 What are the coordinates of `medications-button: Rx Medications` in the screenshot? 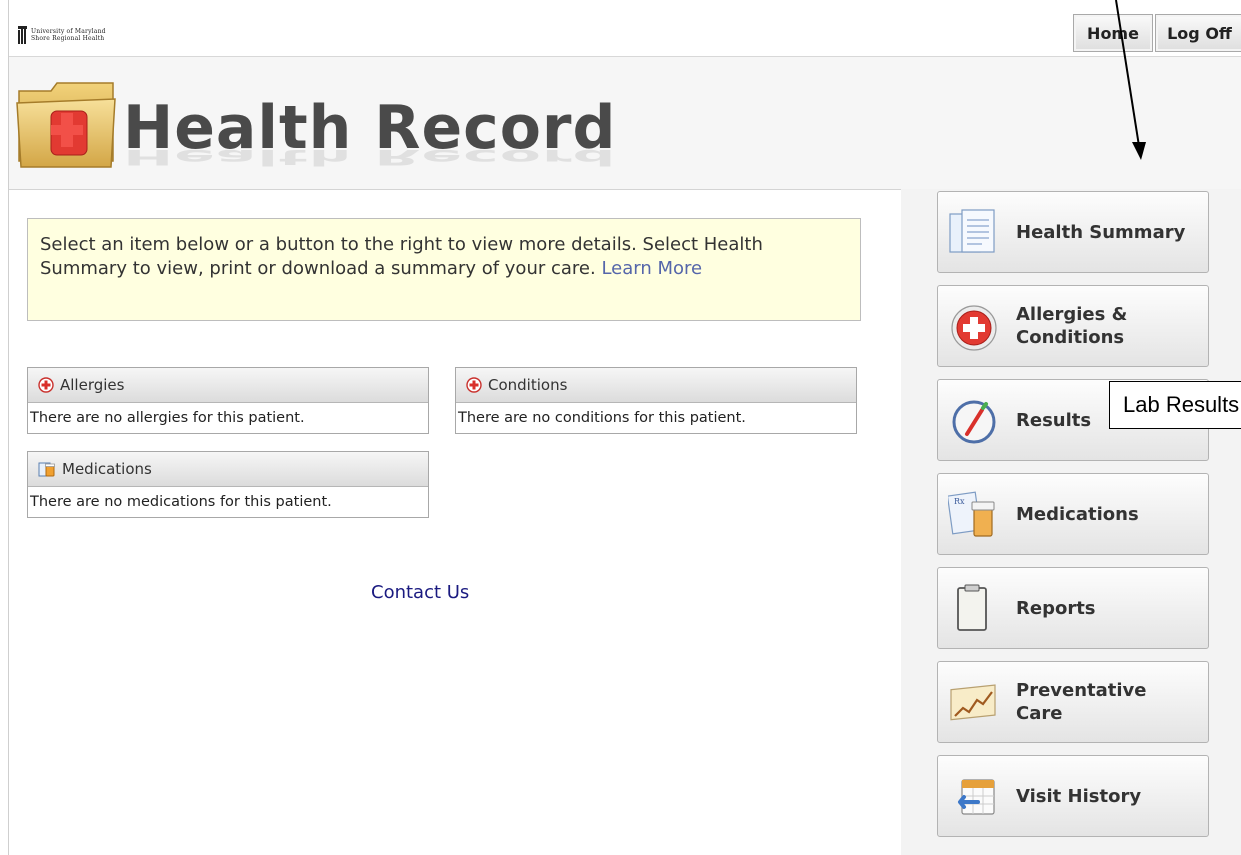 It's located at (1073, 514).